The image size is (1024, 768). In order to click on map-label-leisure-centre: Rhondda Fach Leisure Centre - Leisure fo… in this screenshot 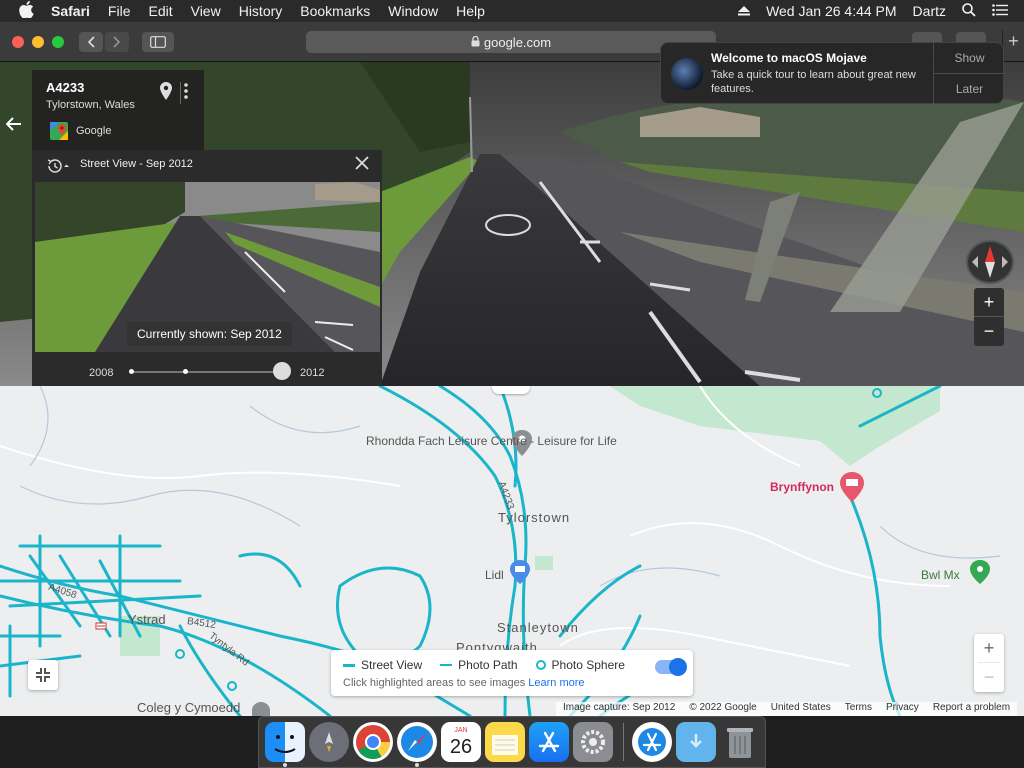, I will do `click(491, 441)`.